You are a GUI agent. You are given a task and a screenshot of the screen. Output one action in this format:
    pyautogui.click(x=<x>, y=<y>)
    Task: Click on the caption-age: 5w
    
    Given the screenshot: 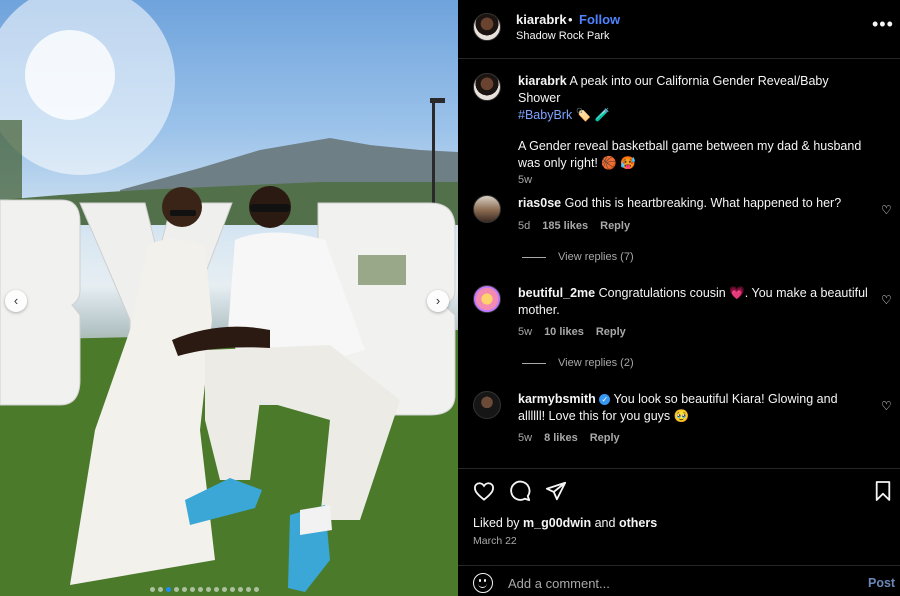 What is the action you would take?
    pyautogui.click(x=525, y=180)
    